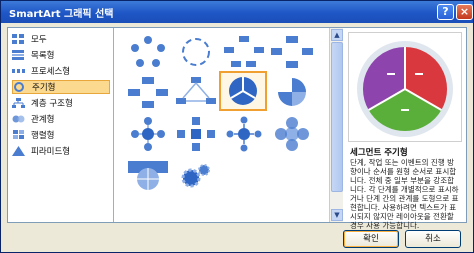  Describe the element at coordinates (52, 104) in the screenshot. I see `category-label: 계층 구조형` at that location.